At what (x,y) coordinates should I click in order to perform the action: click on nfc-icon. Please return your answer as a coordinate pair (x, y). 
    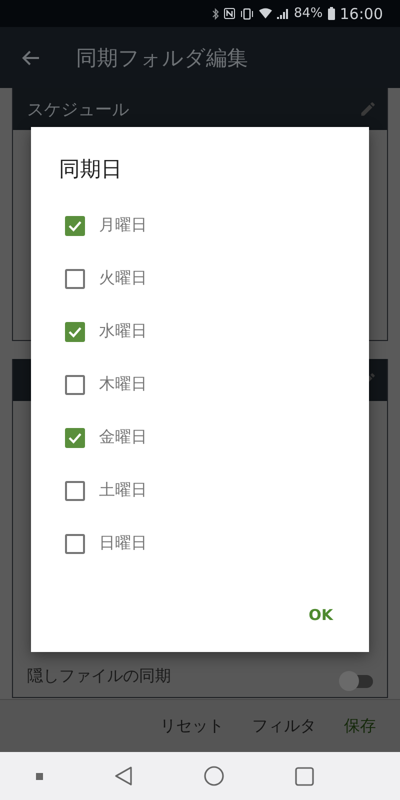
    Looking at the image, I should click on (229, 13).